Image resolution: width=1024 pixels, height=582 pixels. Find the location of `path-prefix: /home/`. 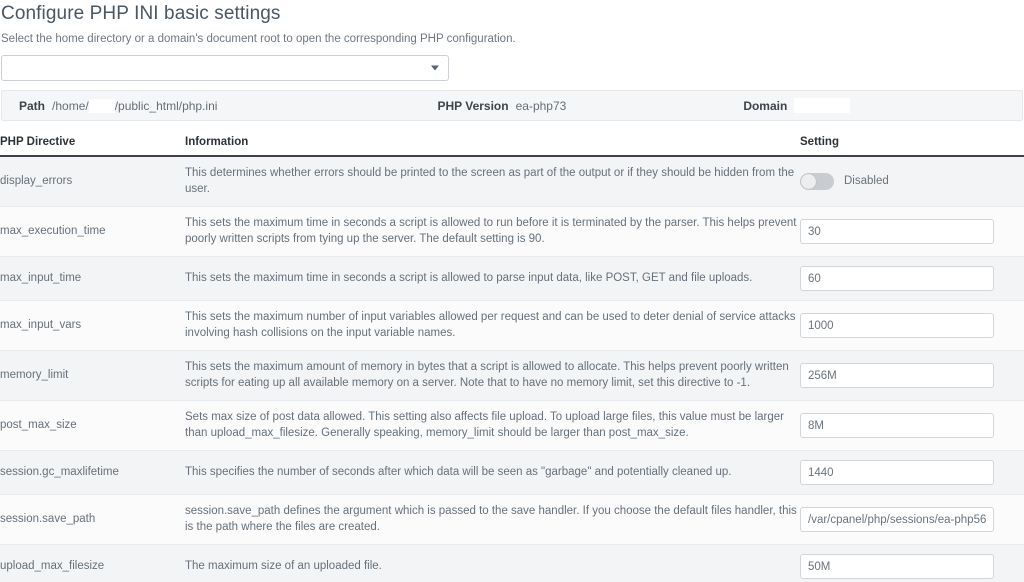

path-prefix: /home/ is located at coordinates (70, 105).